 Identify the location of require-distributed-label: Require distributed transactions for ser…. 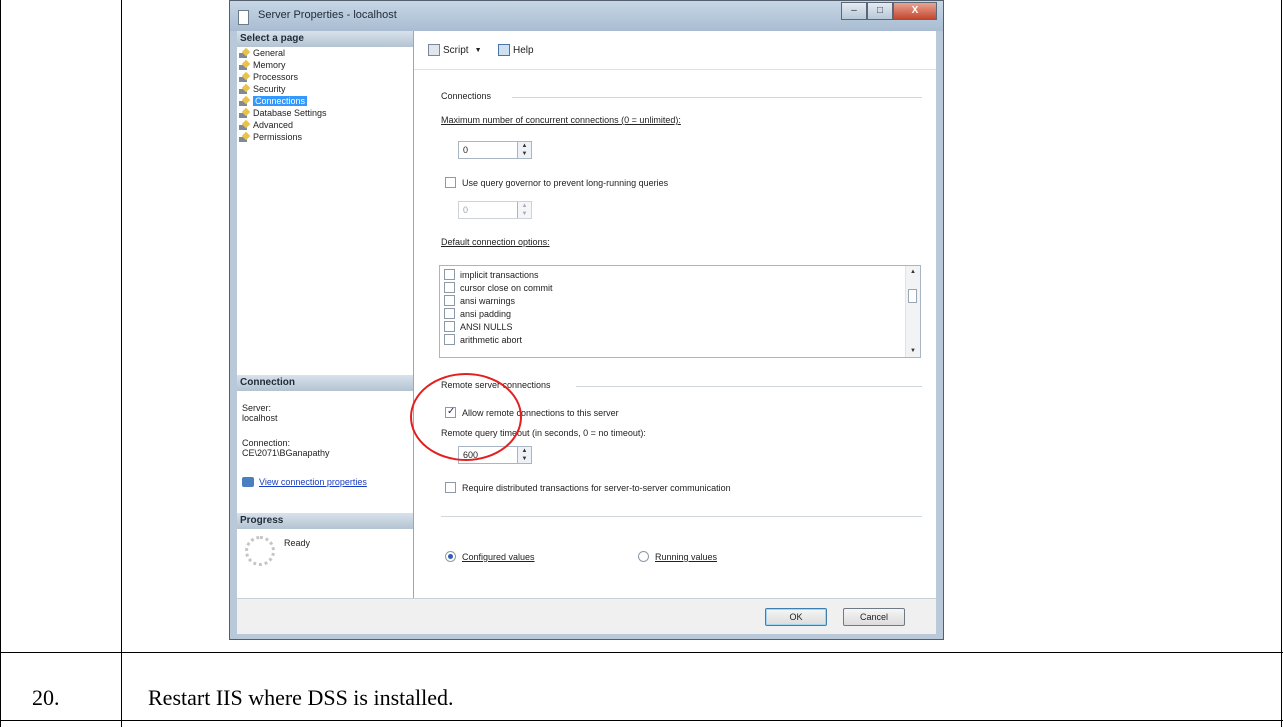
(596, 488).